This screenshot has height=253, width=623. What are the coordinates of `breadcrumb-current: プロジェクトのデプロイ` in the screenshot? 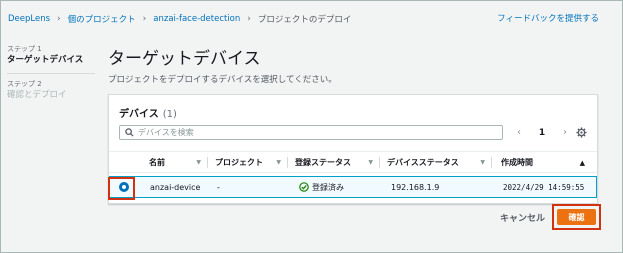 It's located at (304, 20).